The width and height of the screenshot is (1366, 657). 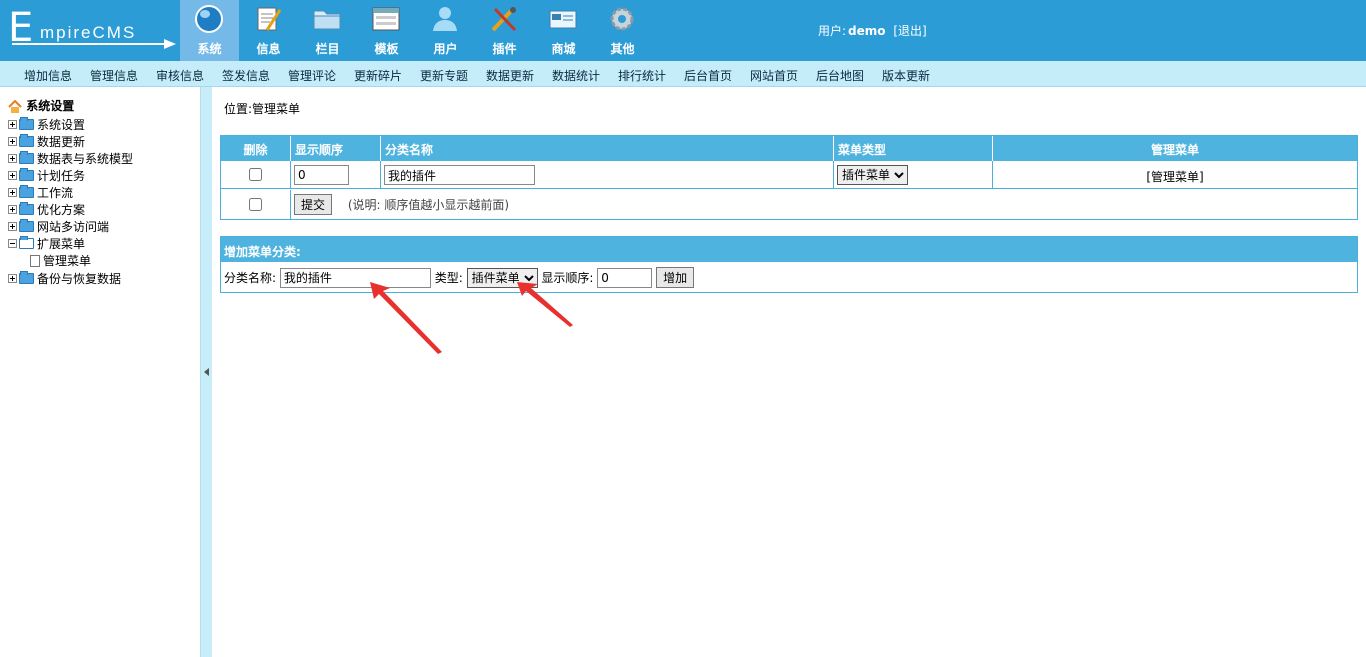 I want to click on notepad-icon, so click(x=269, y=19).